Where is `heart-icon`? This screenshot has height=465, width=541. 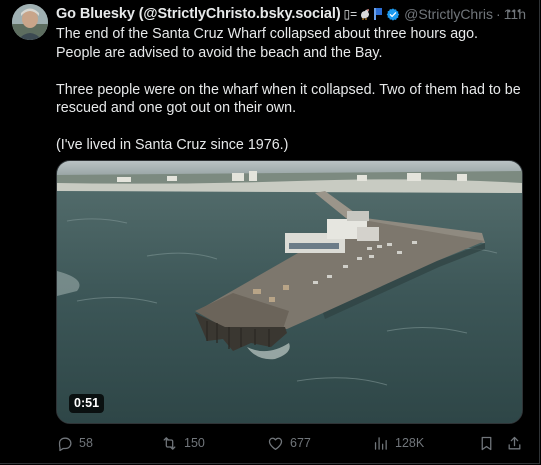 heart-icon is located at coordinates (275, 443).